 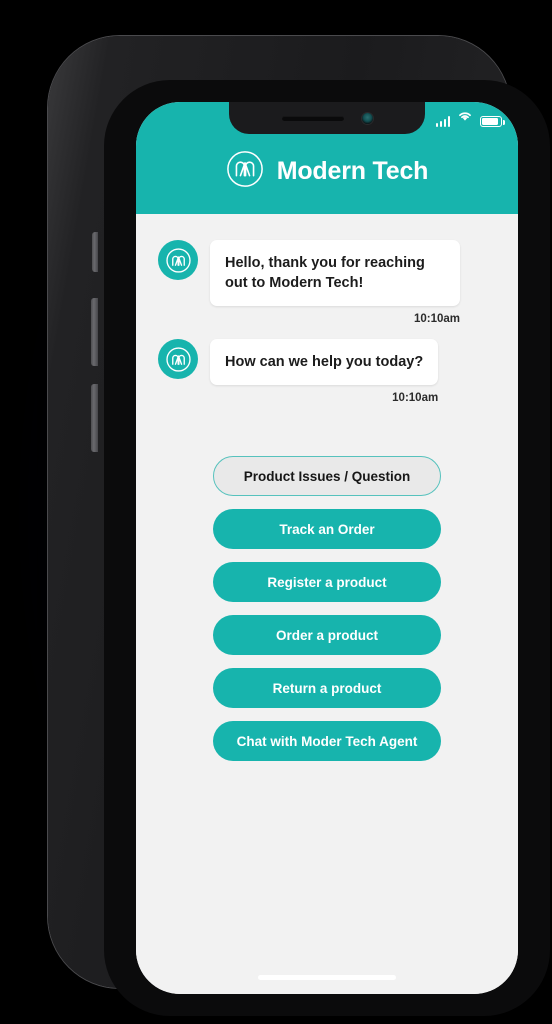 I want to click on message-bubble-wrap: How can we help you today? 10:10am, so click(x=324, y=371).